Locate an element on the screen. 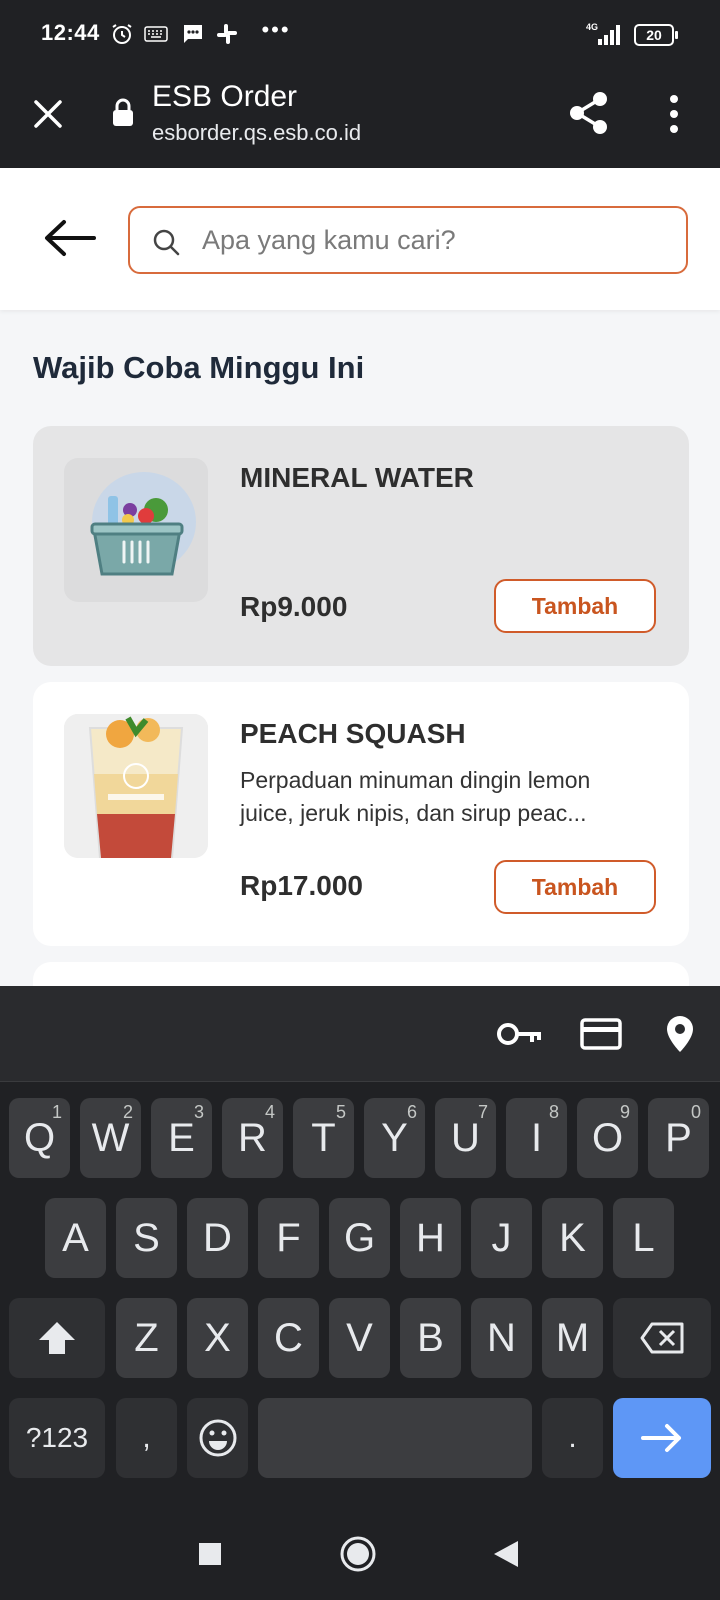  key-y: Y6 is located at coordinates (394, 1138).